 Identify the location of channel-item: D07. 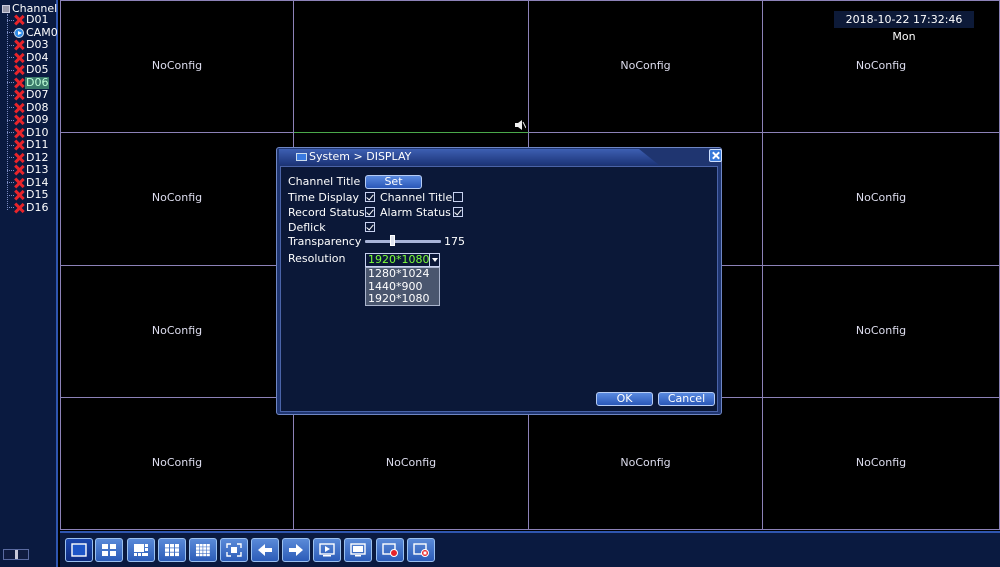
(28, 95).